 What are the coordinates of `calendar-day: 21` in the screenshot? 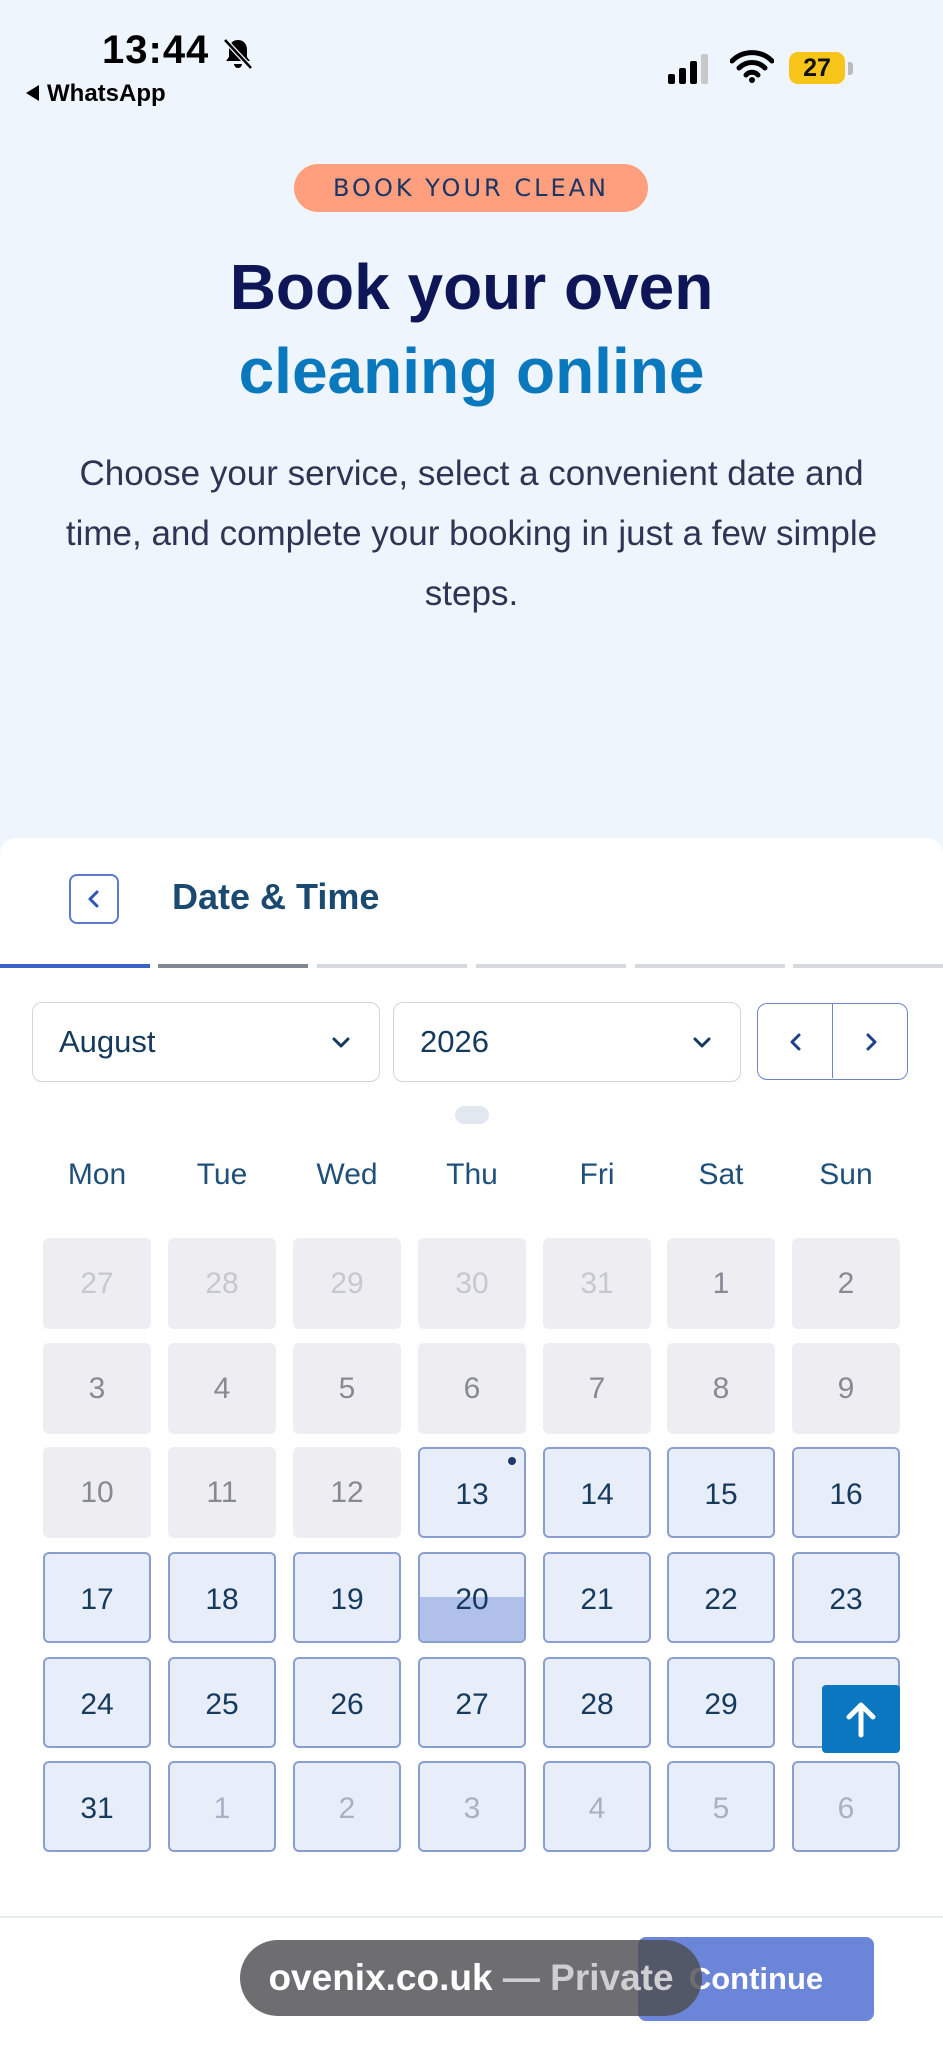 It's located at (597, 1597).